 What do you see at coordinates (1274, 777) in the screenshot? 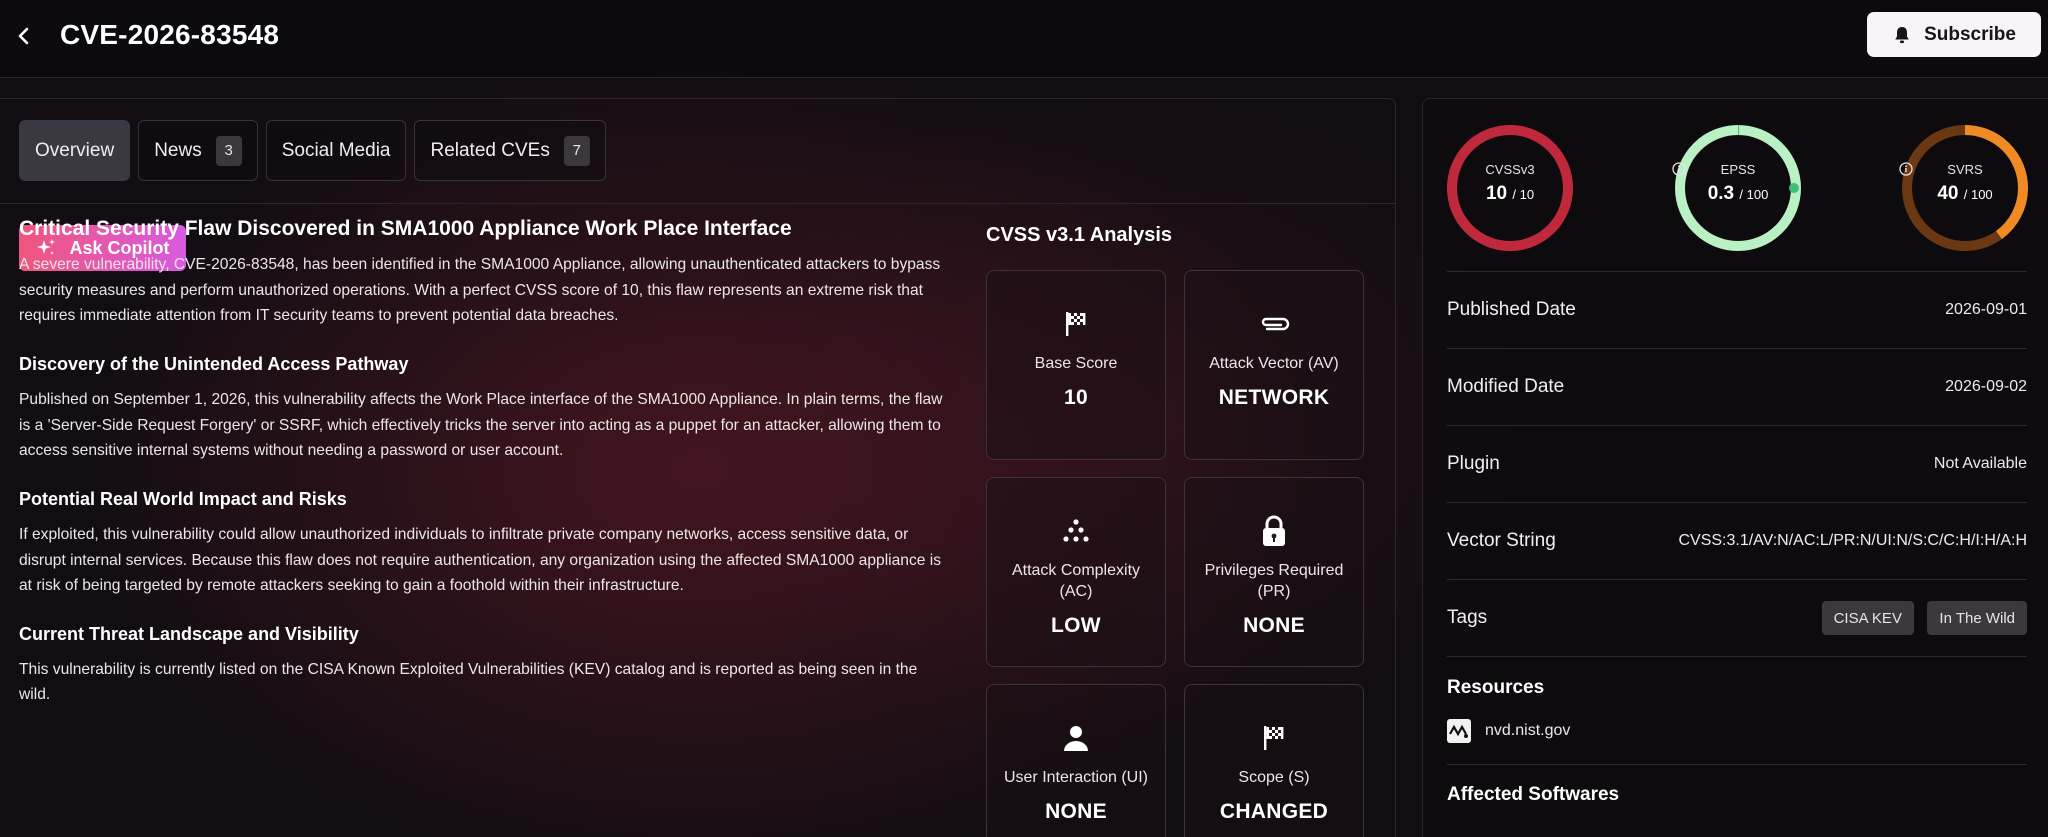
I see `metric-label: Scope (S)` at bounding box center [1274, 777].